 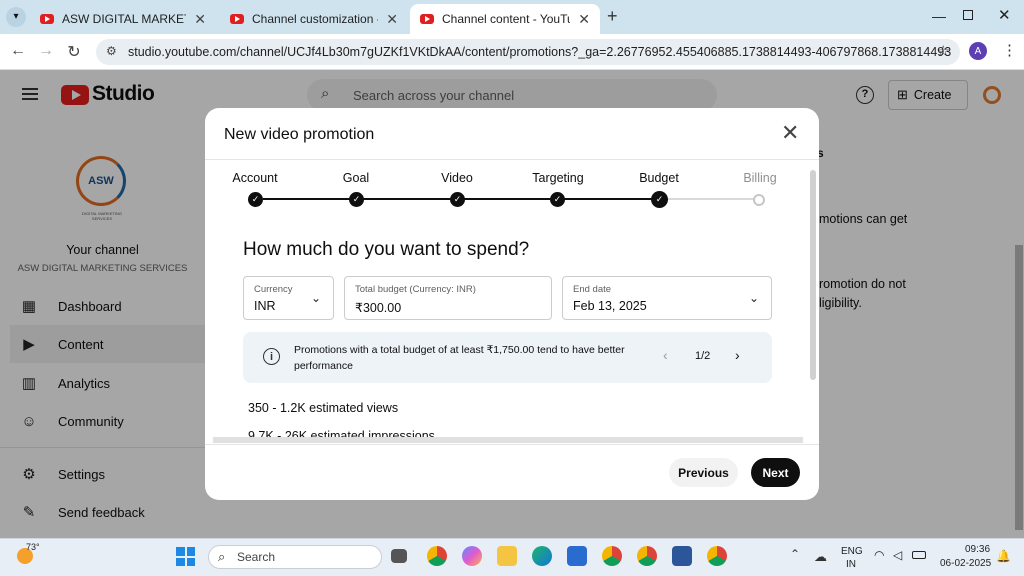 What do you see at coordinates (457, 178) in the screenshot?
I see `step-video-label: Video` at bounding box center [457, 178].